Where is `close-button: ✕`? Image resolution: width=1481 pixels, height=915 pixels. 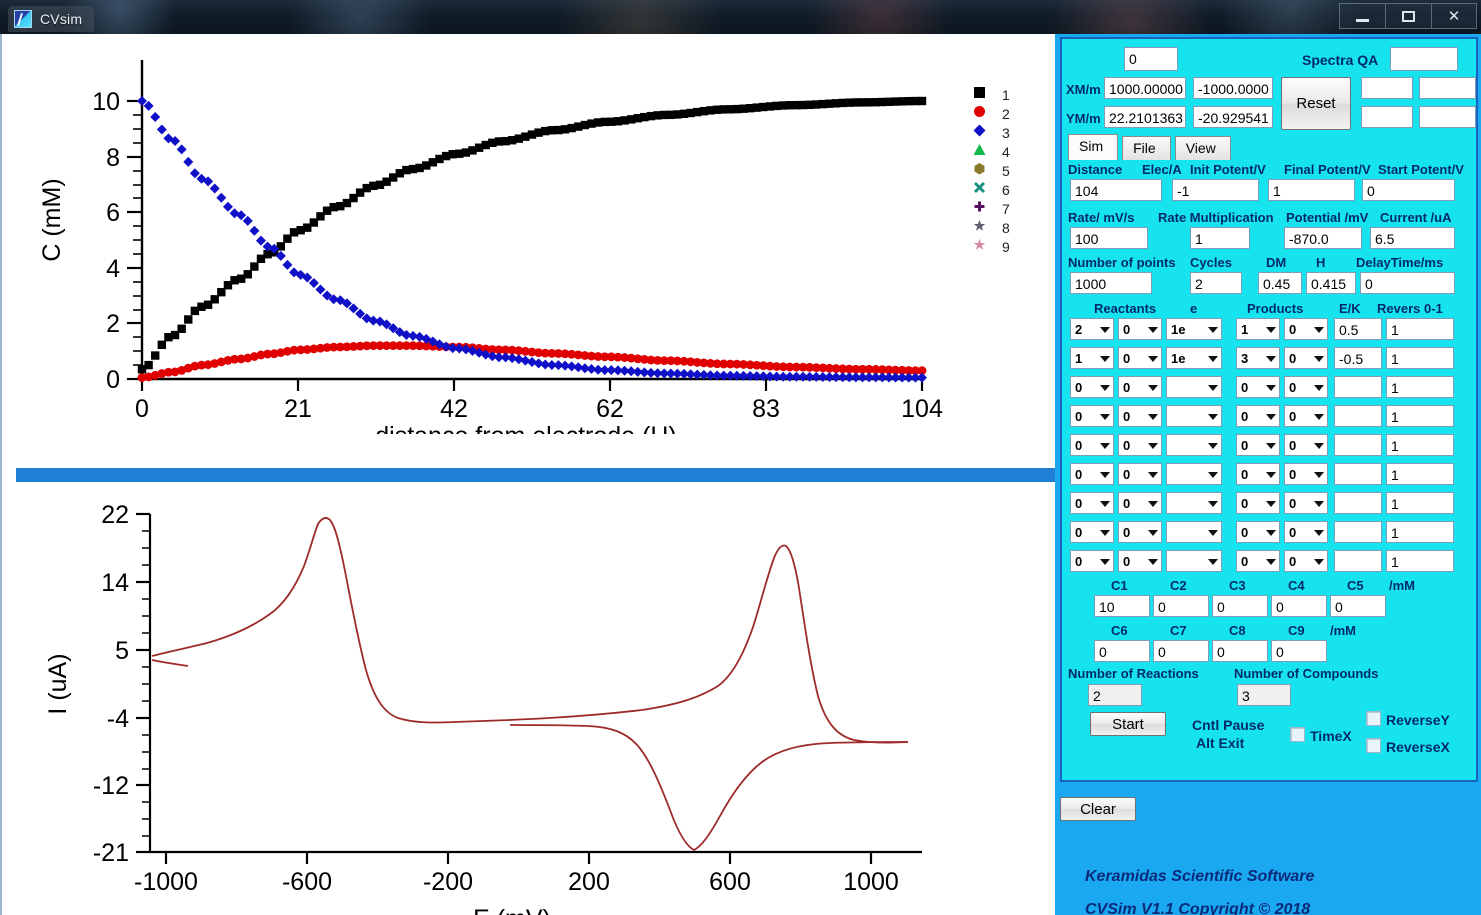
close-button: ✕ is located at coordinates (1454, 16).